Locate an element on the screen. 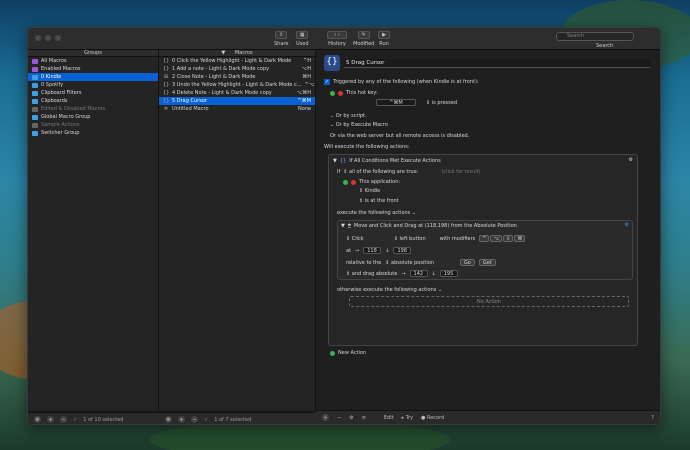  add-macro-button: + is located at coordinates (181, 419).